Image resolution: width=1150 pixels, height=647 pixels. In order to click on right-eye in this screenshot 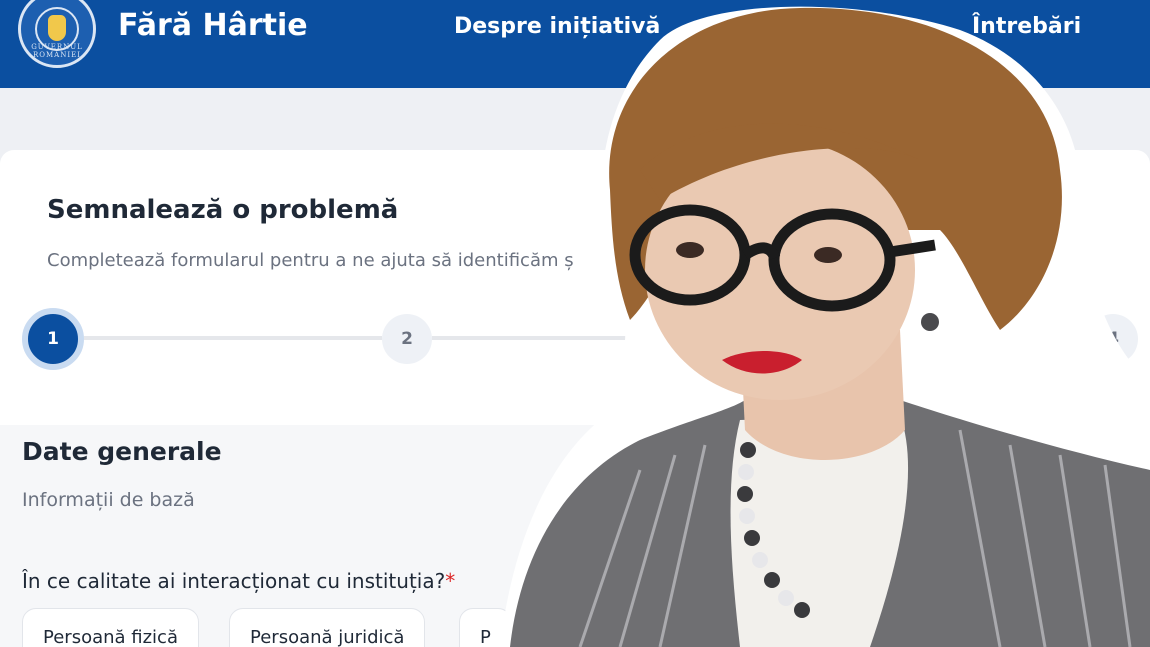, I will do `click(828, 255)`.